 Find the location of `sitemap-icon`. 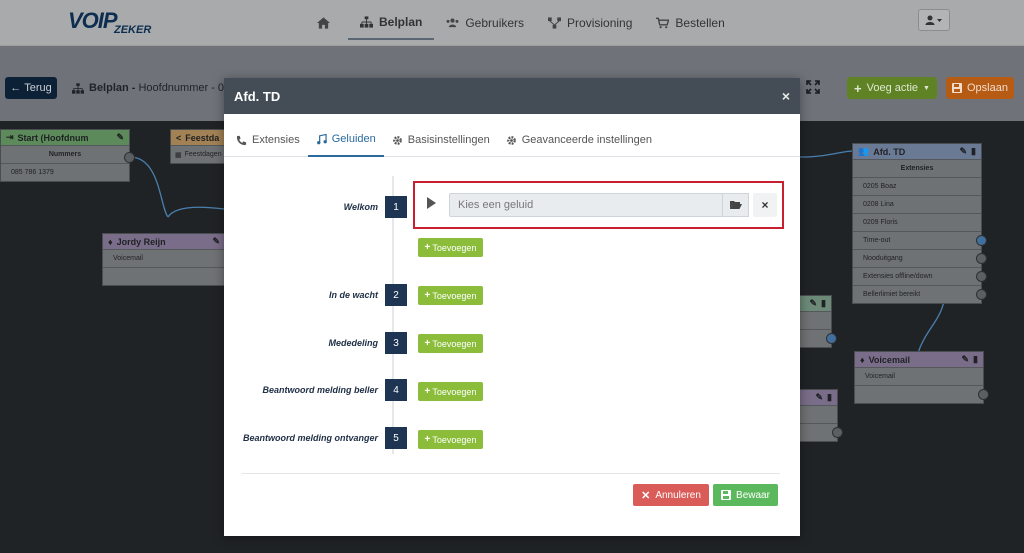

sitemap-icon is located at coordinates (78, 88).